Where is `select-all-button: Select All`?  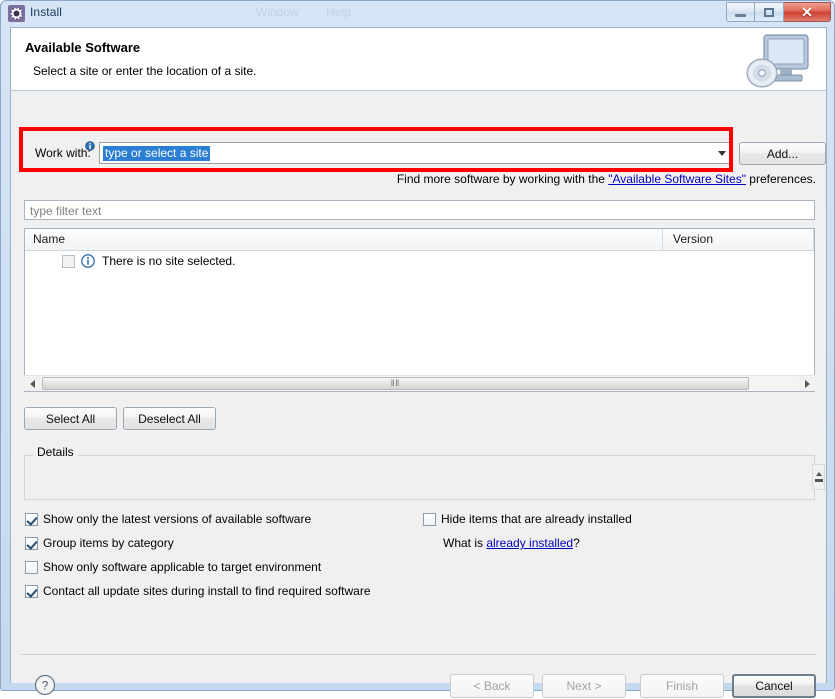 select-all-button: Select All is located at coordinates (70, 418).